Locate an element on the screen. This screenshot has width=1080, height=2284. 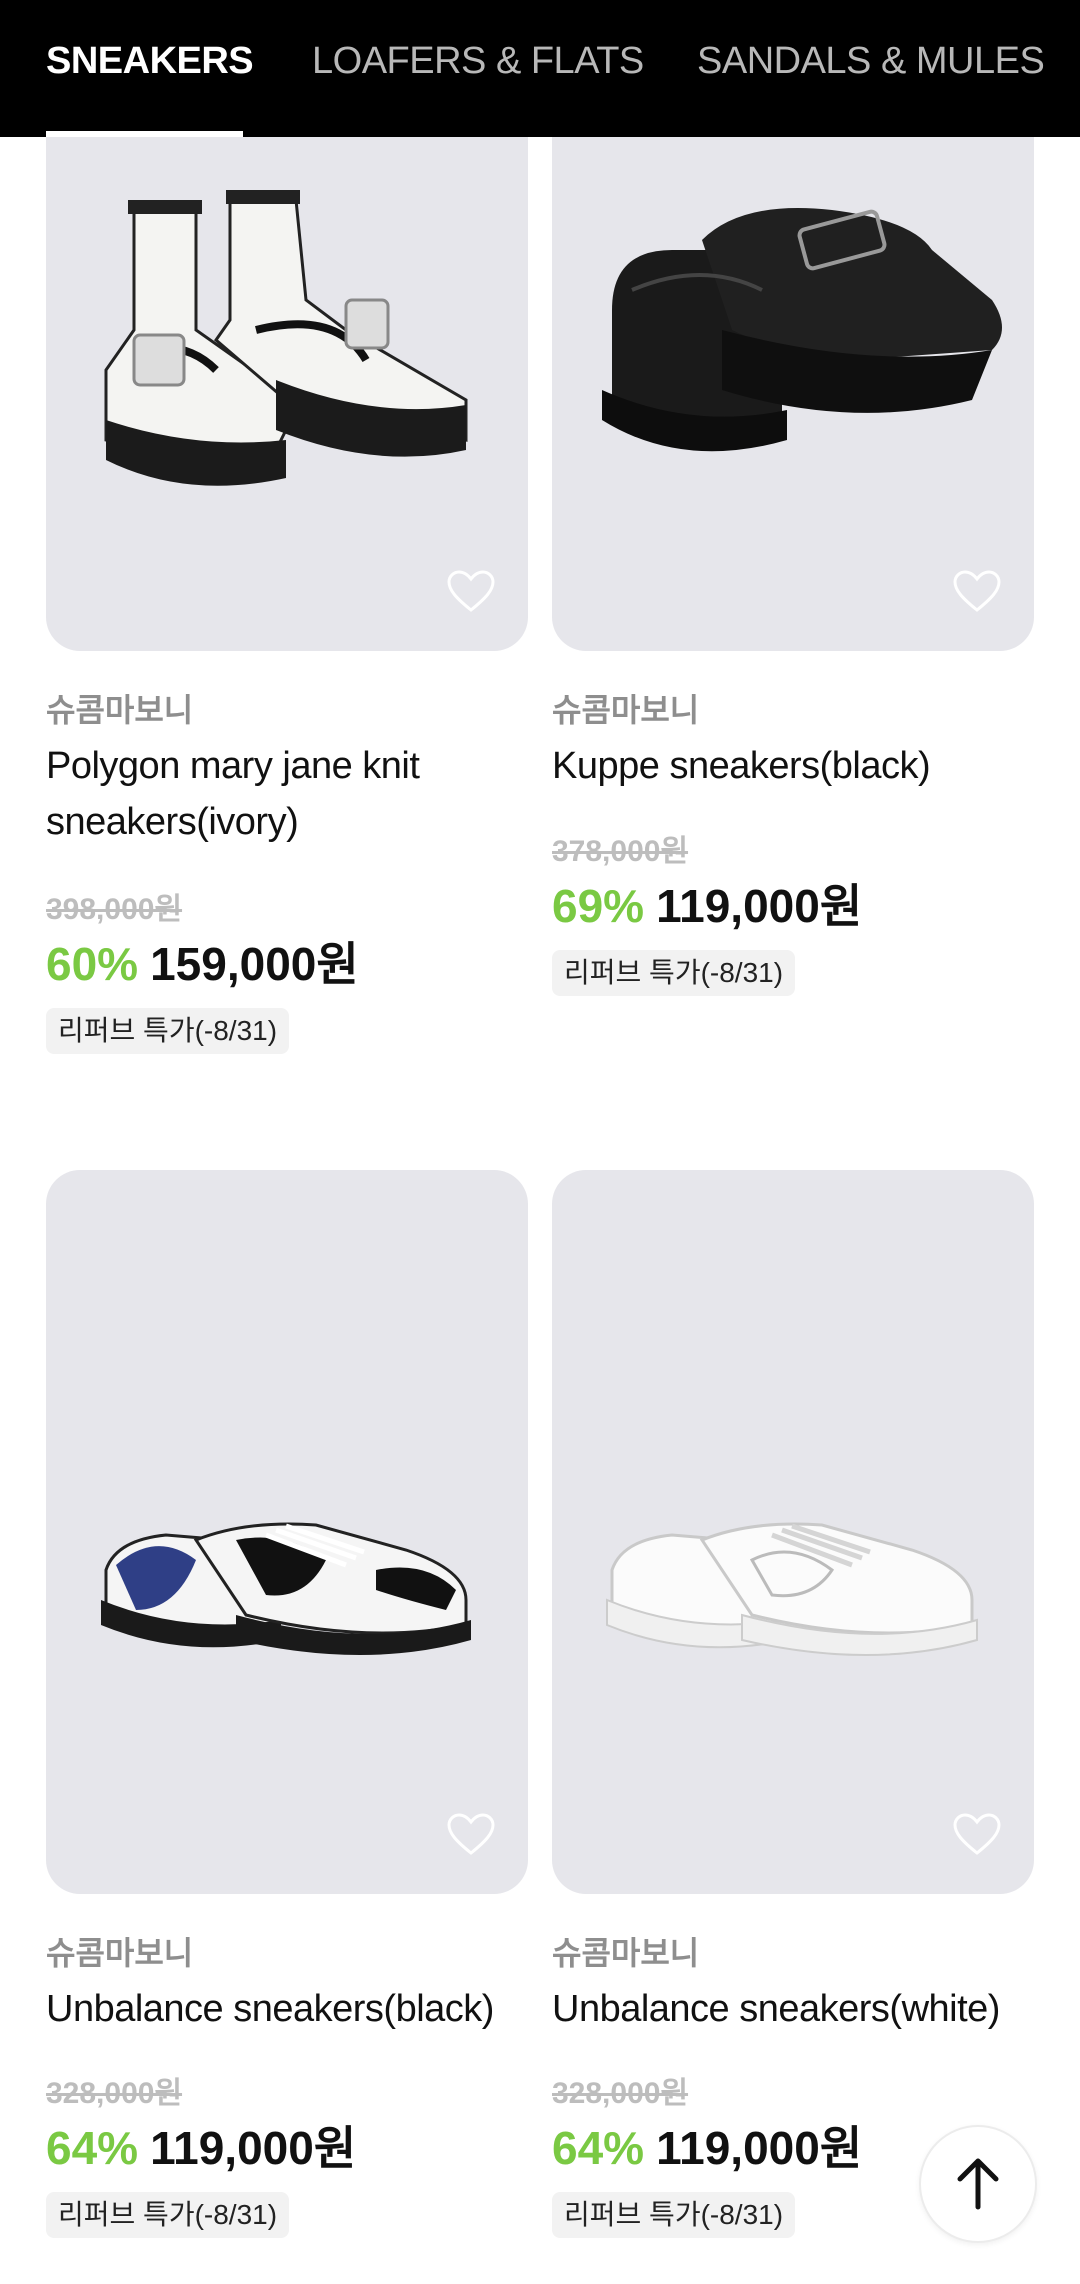
product-name: Unbalance sneakers(black) is located at coordinates (291, 2009).